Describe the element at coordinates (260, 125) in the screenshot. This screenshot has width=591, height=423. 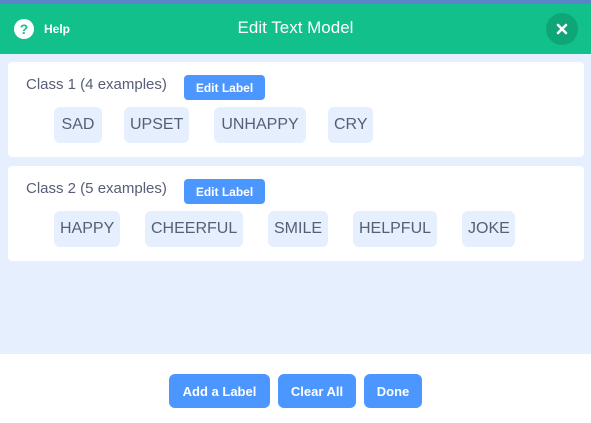
I see `example-chip: UNHAPPY` at that location.